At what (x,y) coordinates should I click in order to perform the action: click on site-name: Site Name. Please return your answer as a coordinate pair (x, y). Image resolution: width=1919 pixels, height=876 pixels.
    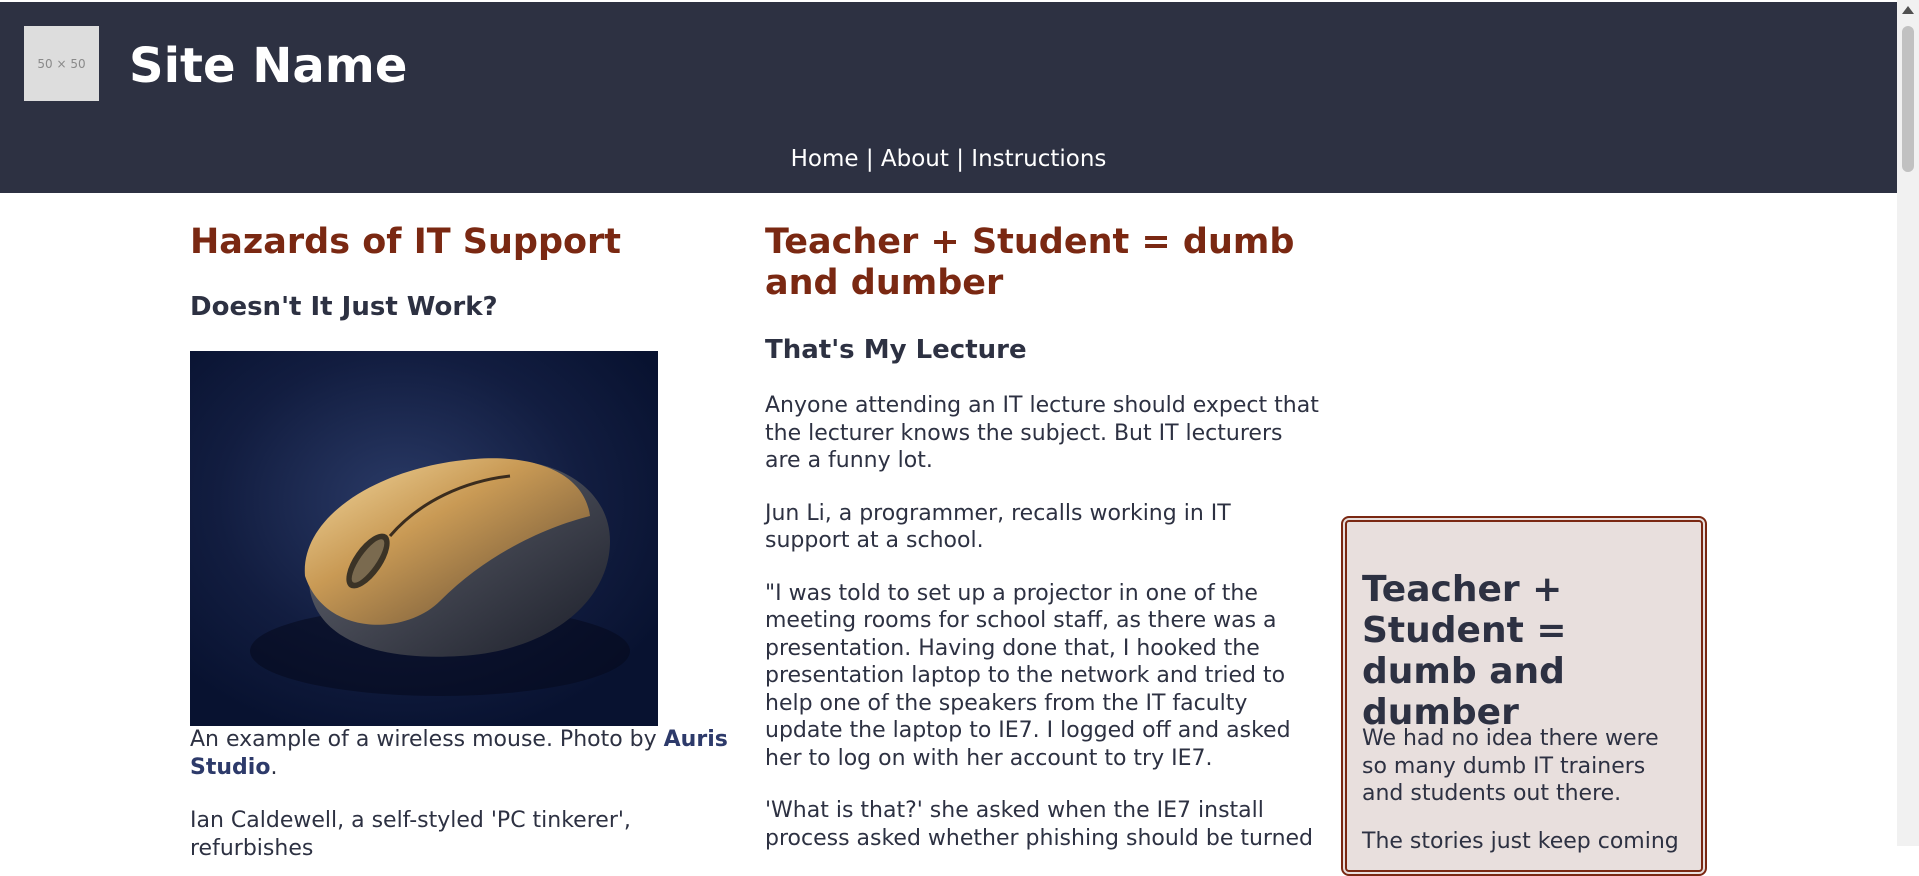
    Looking at the image, I should click on (268, 66).